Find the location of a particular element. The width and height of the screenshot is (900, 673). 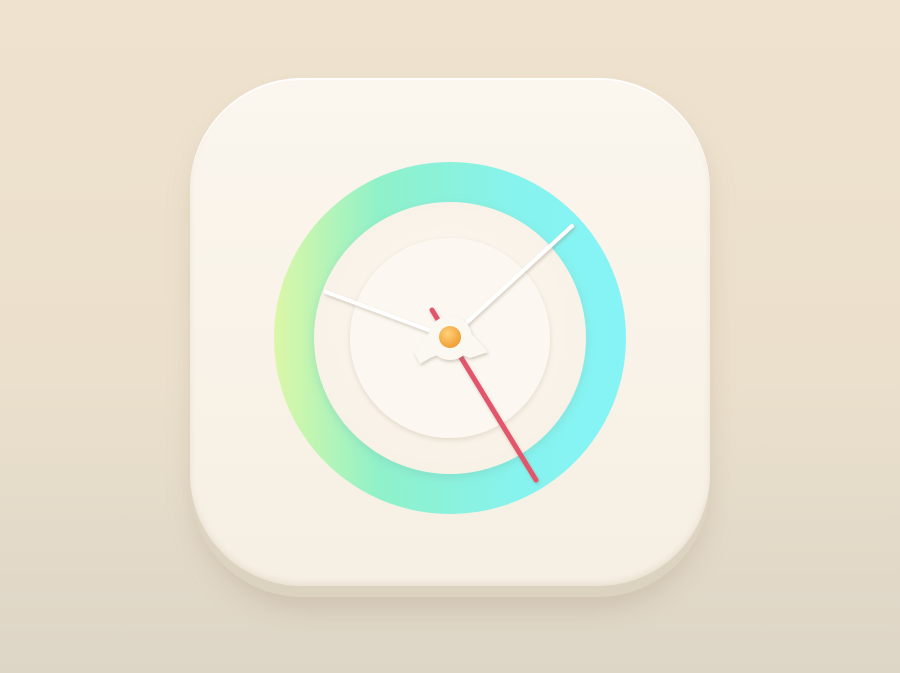

center-cap is located at coordinates (450, 337).